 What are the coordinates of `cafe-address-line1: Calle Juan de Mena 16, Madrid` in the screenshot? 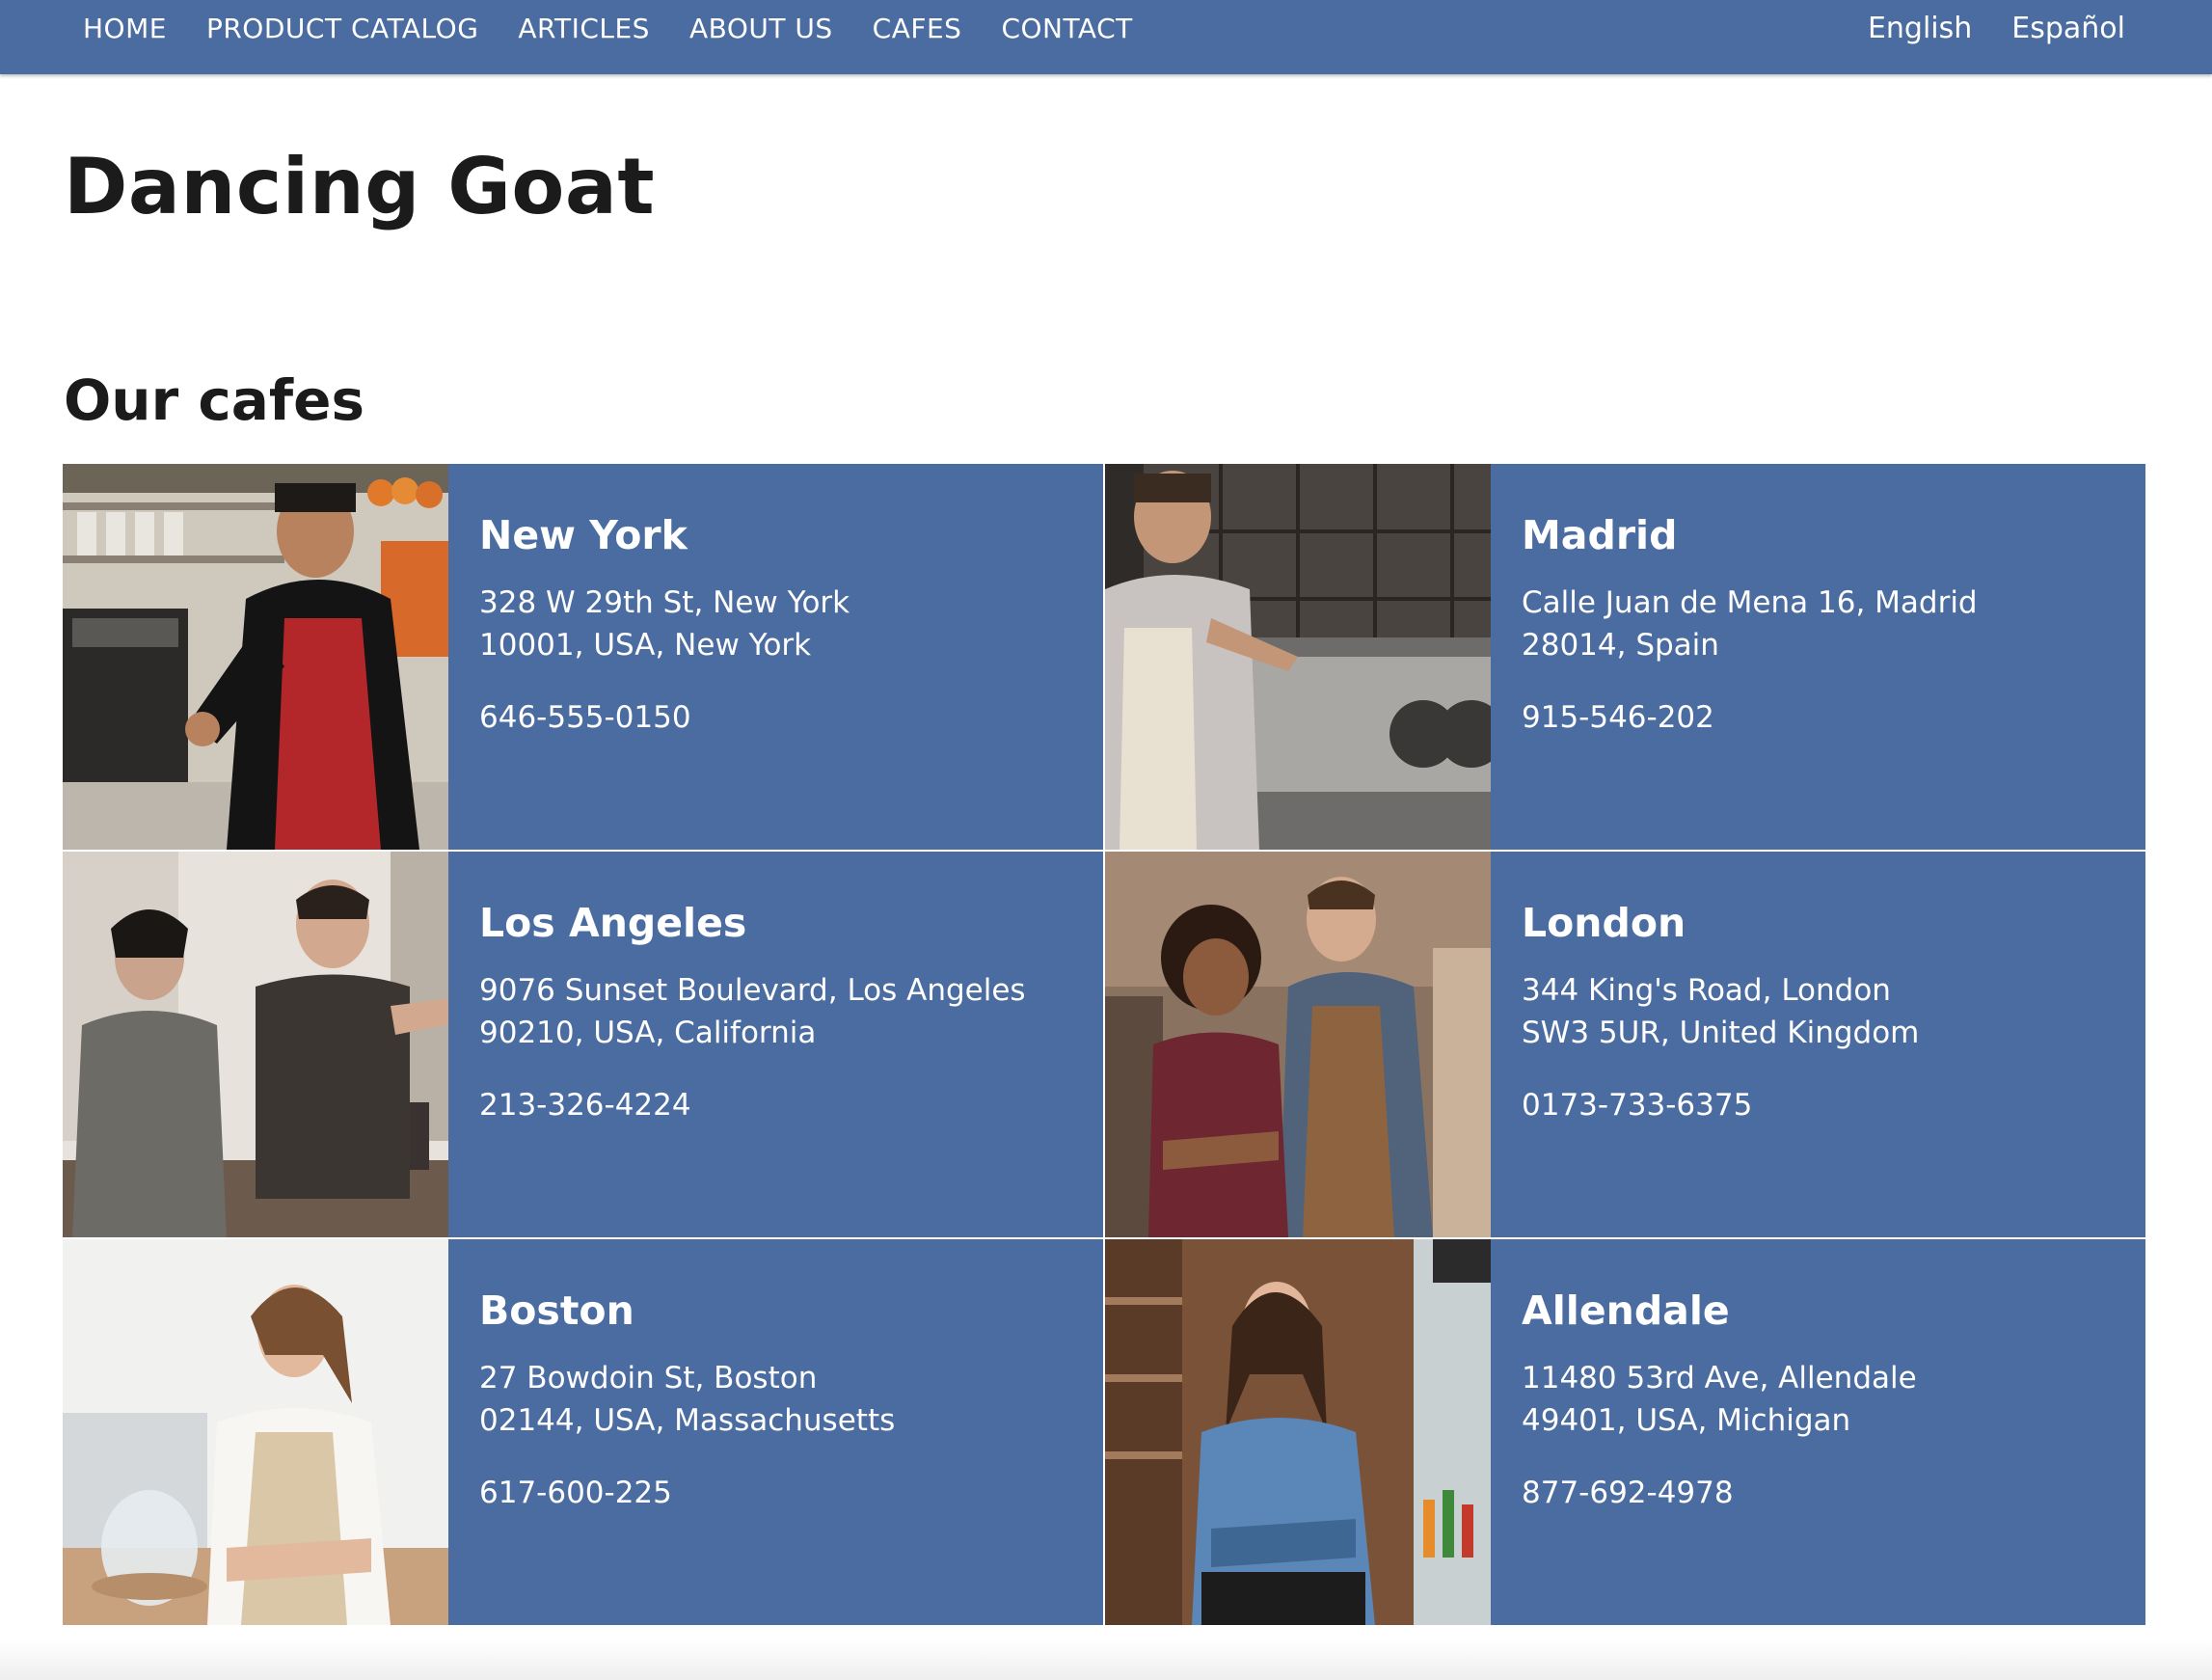 It's located at (1750, 603).